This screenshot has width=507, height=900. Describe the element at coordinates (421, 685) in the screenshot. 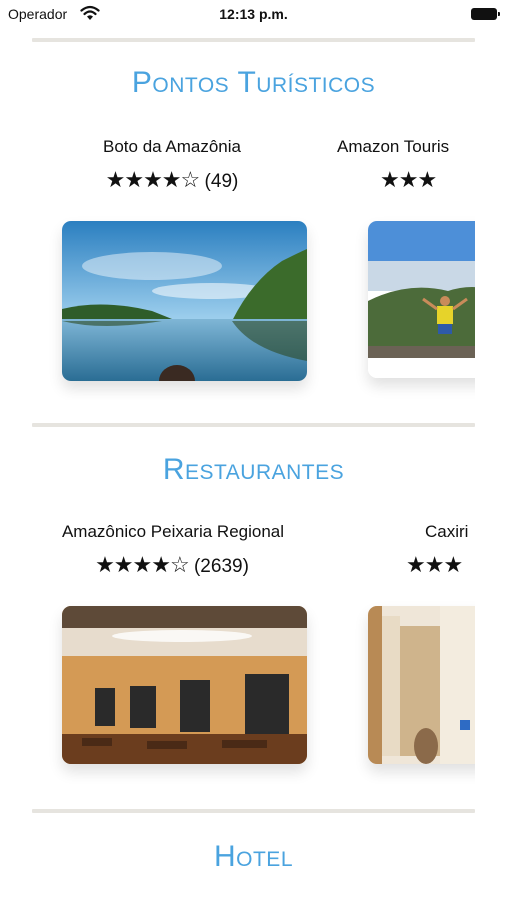

I see `card-image-interior` at that location.